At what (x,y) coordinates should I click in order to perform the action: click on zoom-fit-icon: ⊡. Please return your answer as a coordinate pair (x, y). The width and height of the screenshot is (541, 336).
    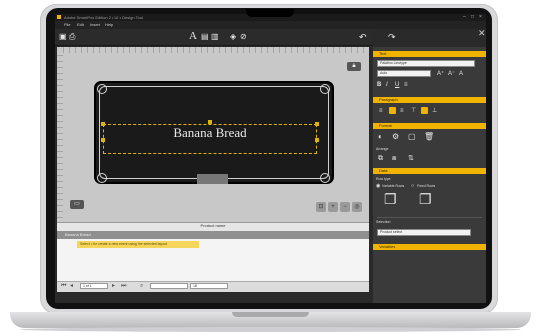
    Looking at the image, I should click on (321, 207).